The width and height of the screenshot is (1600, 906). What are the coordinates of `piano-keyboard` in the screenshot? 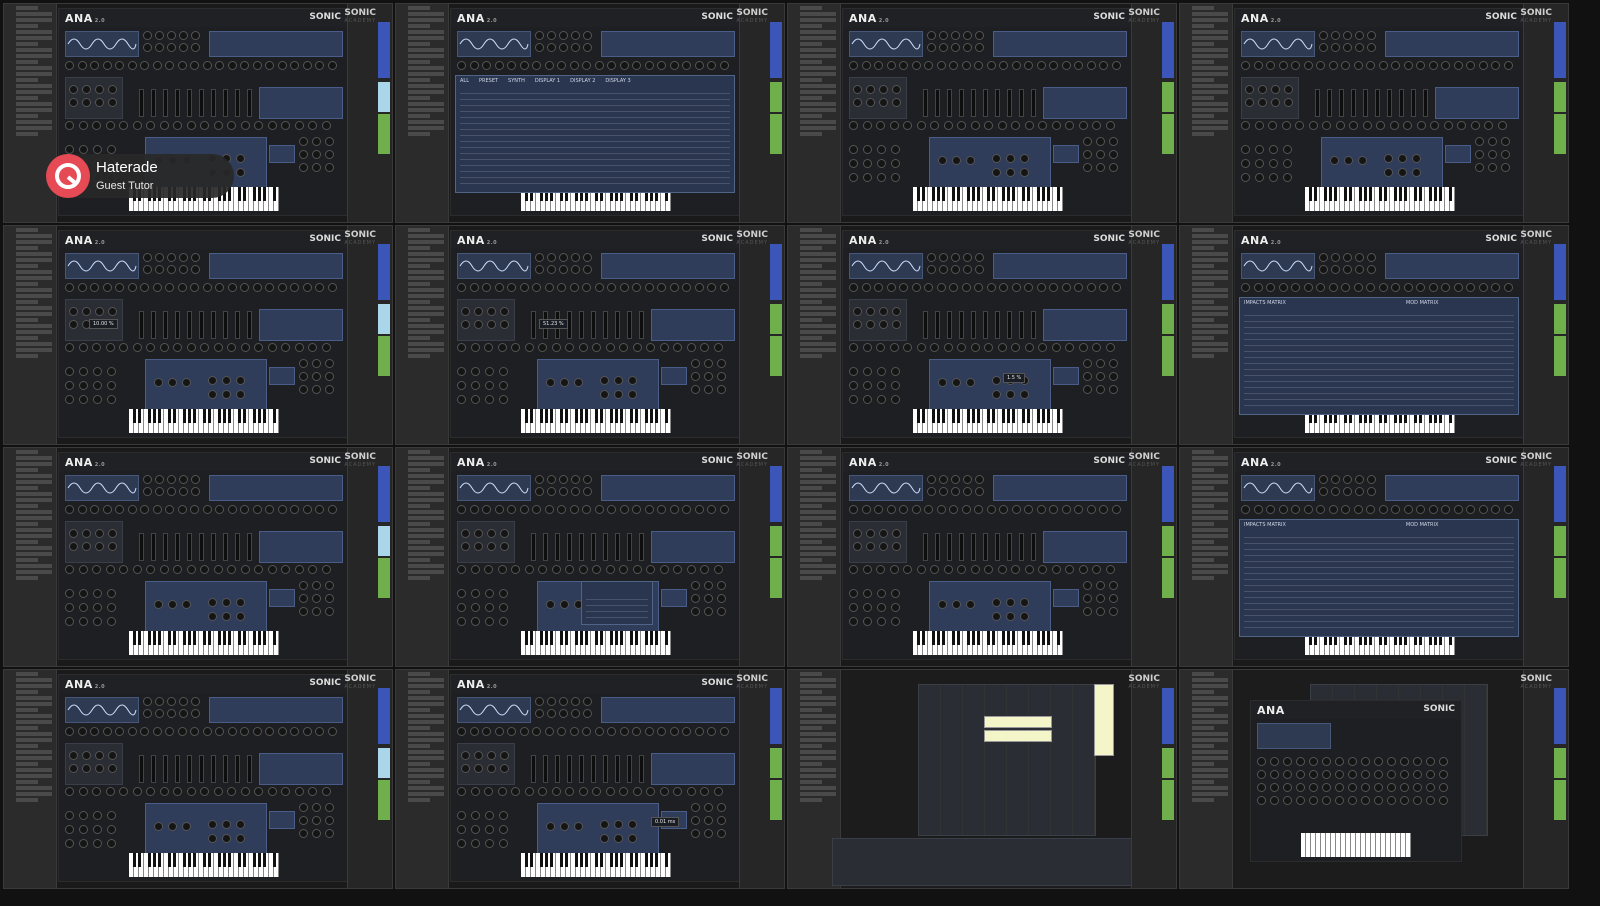 It's located at (596, 421).